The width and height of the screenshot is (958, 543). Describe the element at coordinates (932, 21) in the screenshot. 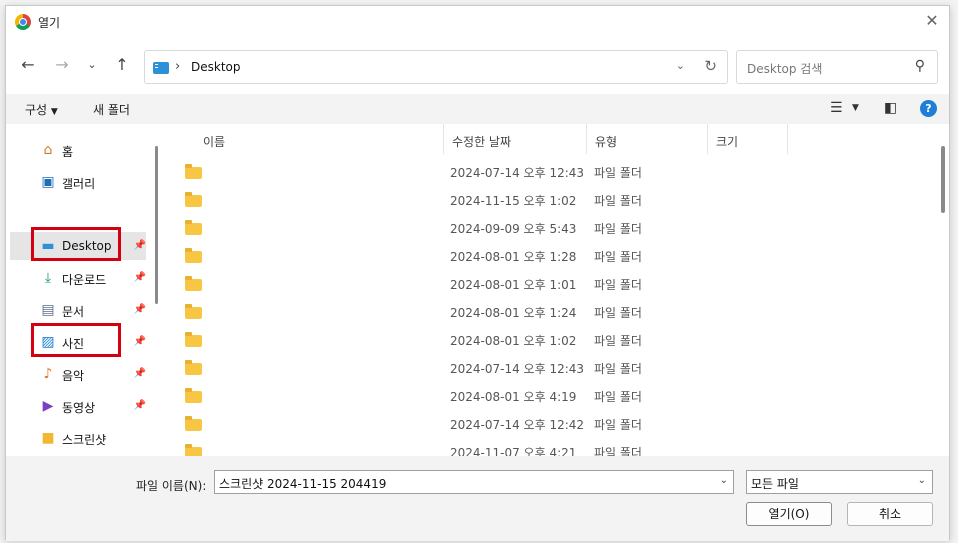

I see `close-icon: ✕` at that location.